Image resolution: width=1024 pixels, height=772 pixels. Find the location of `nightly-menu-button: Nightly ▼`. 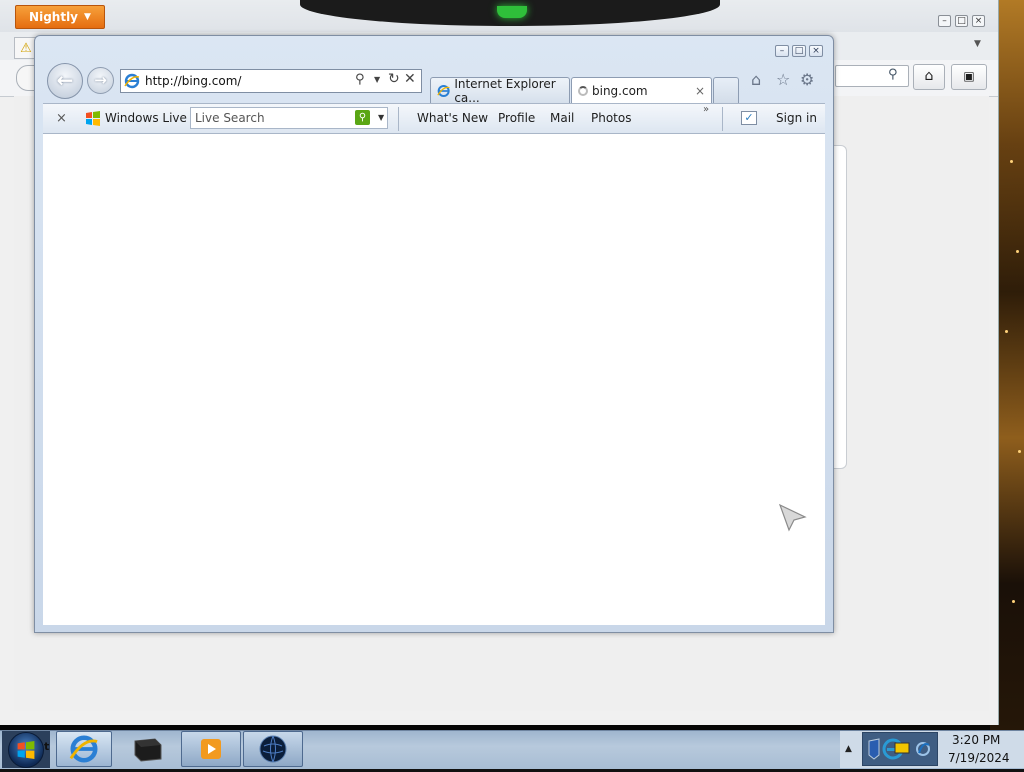

nightly-menu-button: Nightly ▼ is located at coordinates (60, 17).